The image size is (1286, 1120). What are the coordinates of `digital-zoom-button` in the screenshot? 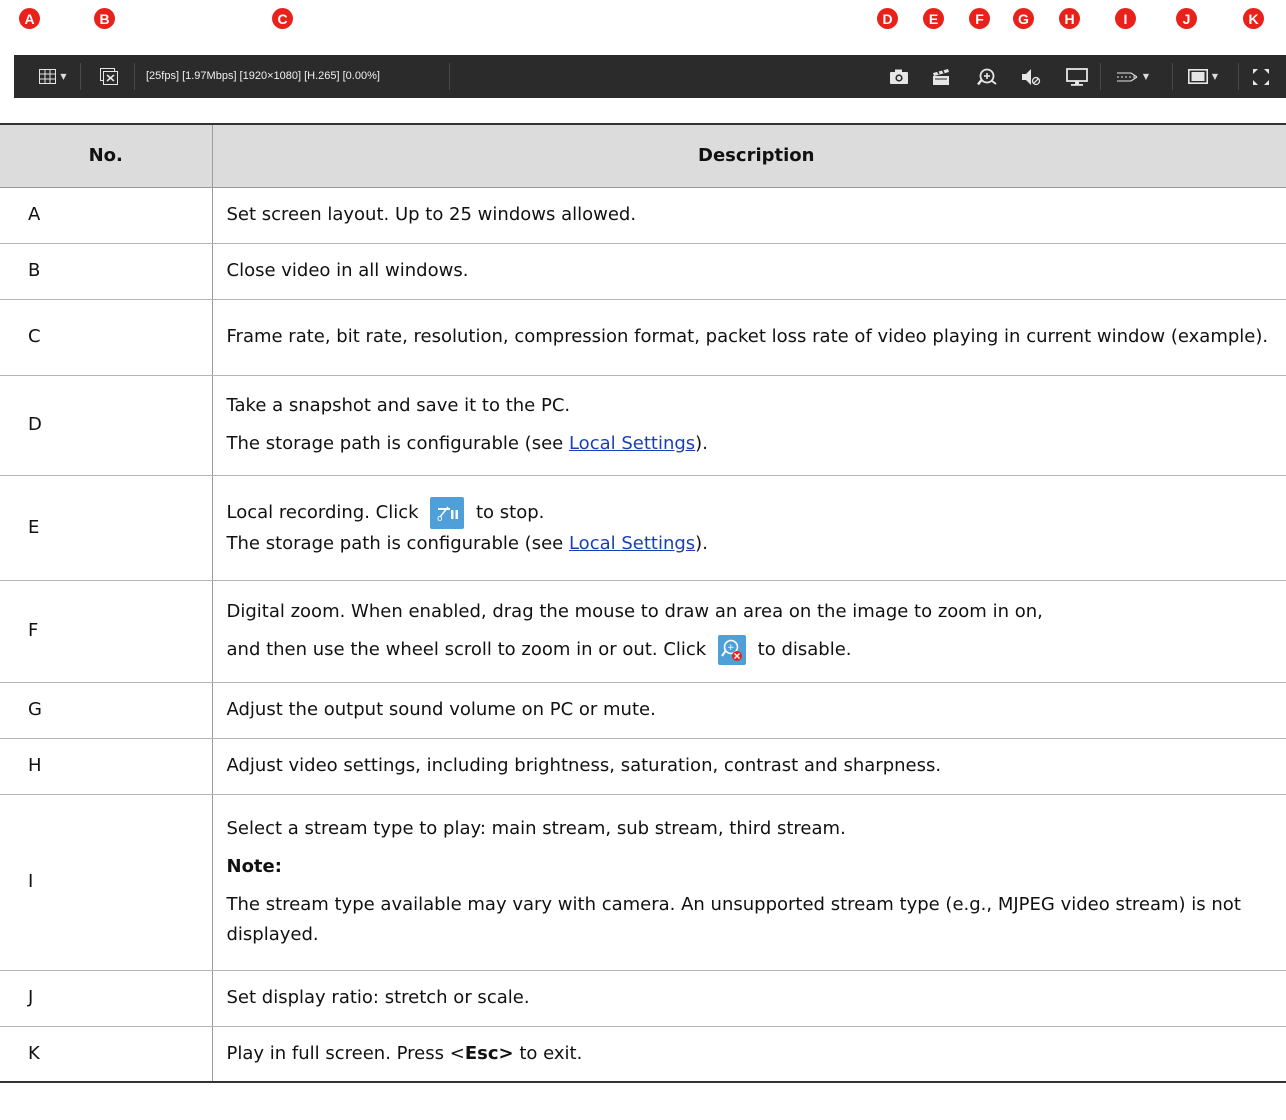 It's located at (987, 76).